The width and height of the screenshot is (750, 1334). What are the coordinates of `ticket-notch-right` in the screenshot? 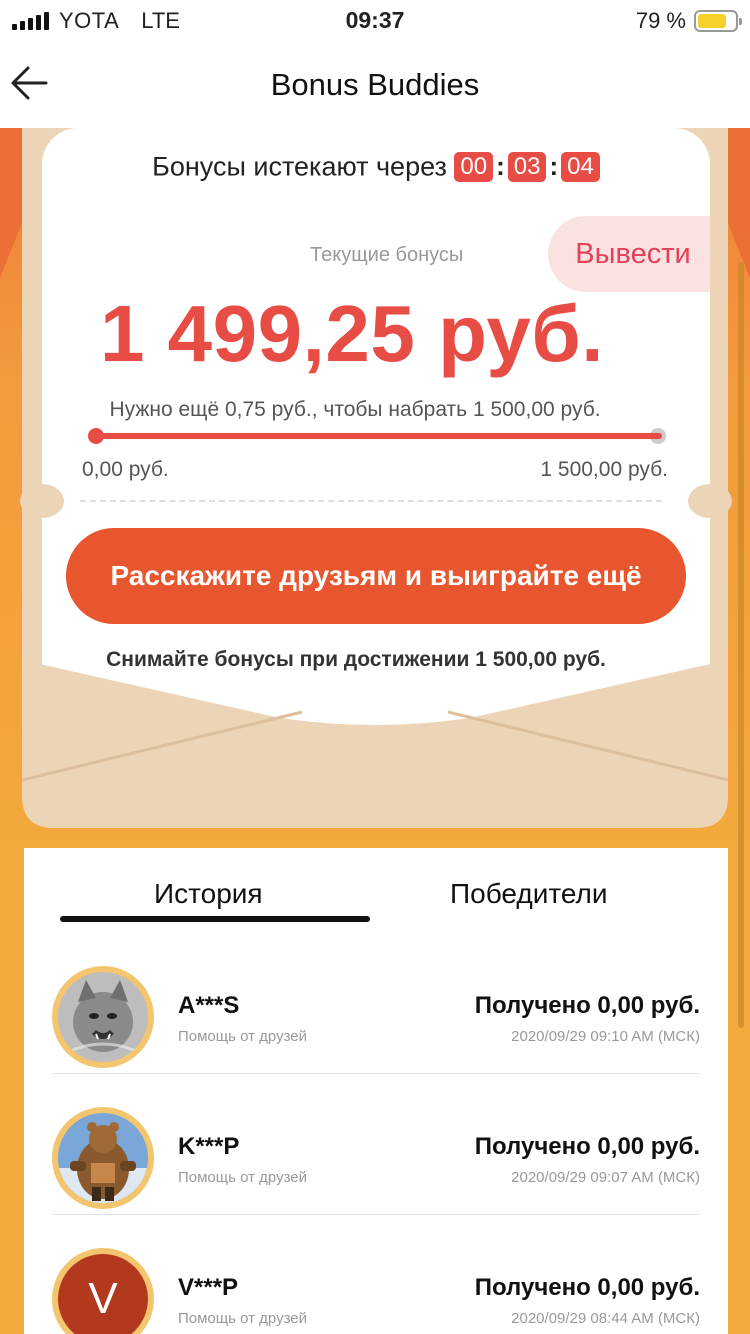 It's located at (710, 501).